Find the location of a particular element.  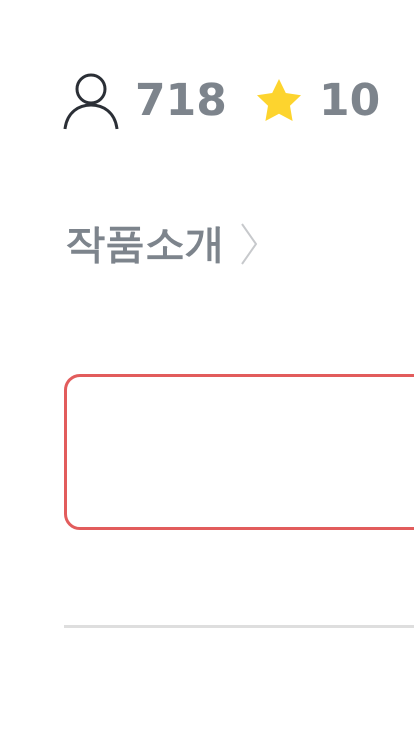

rating-value: 10 is located at coordinates (349, 101).